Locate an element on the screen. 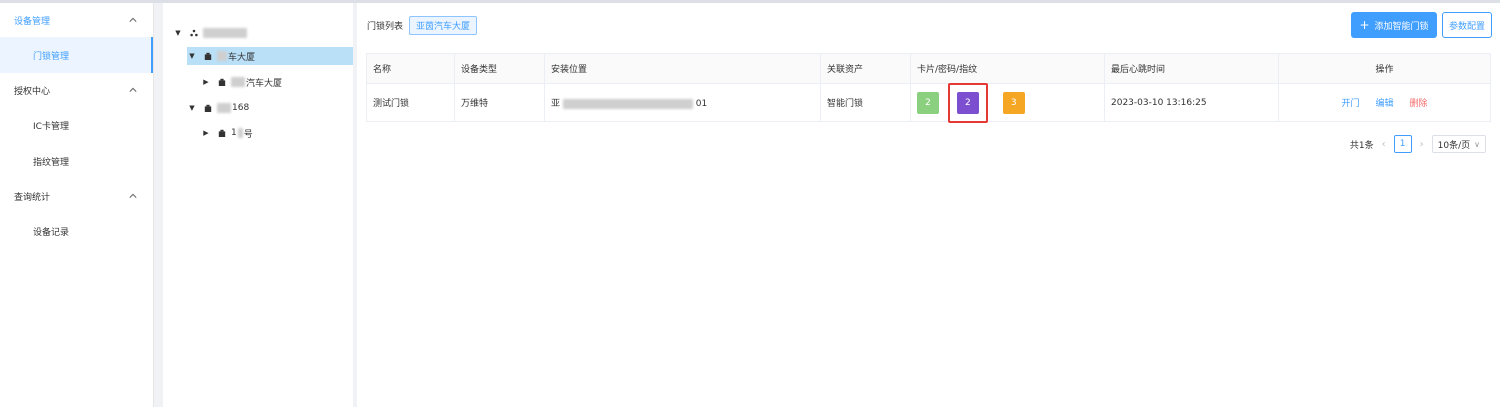 This screenshot has height=407, width=1500. menu-group-query-statistics: 查询统计 is located at coordinates (76, 196).